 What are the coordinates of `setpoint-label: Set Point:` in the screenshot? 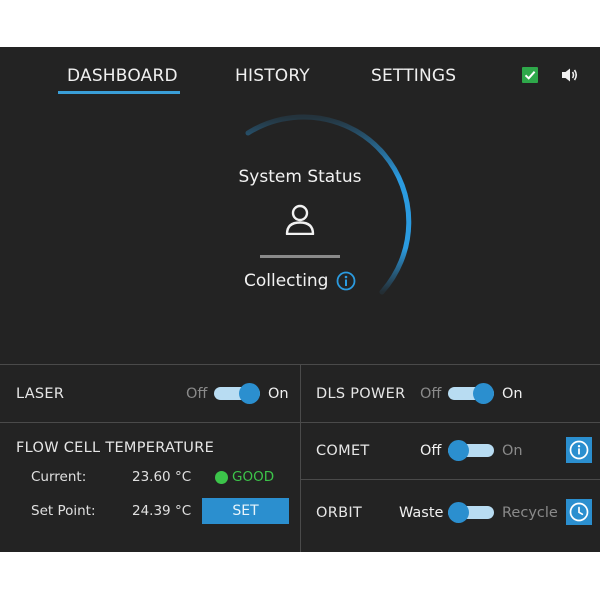 It's located at (63, 511).